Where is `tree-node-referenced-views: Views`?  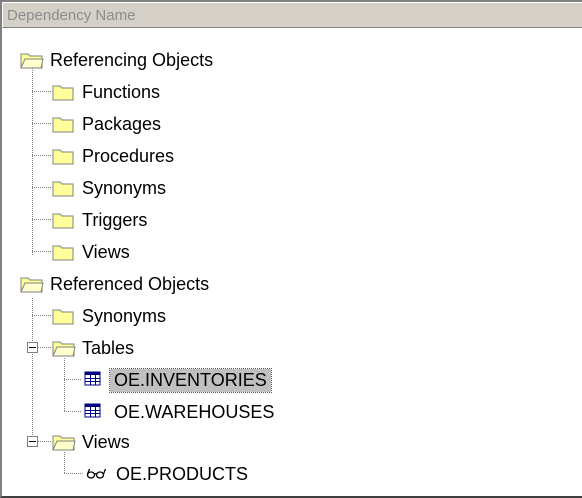 tree-node-referenced-views: Views is located at coordinates (93, 442).